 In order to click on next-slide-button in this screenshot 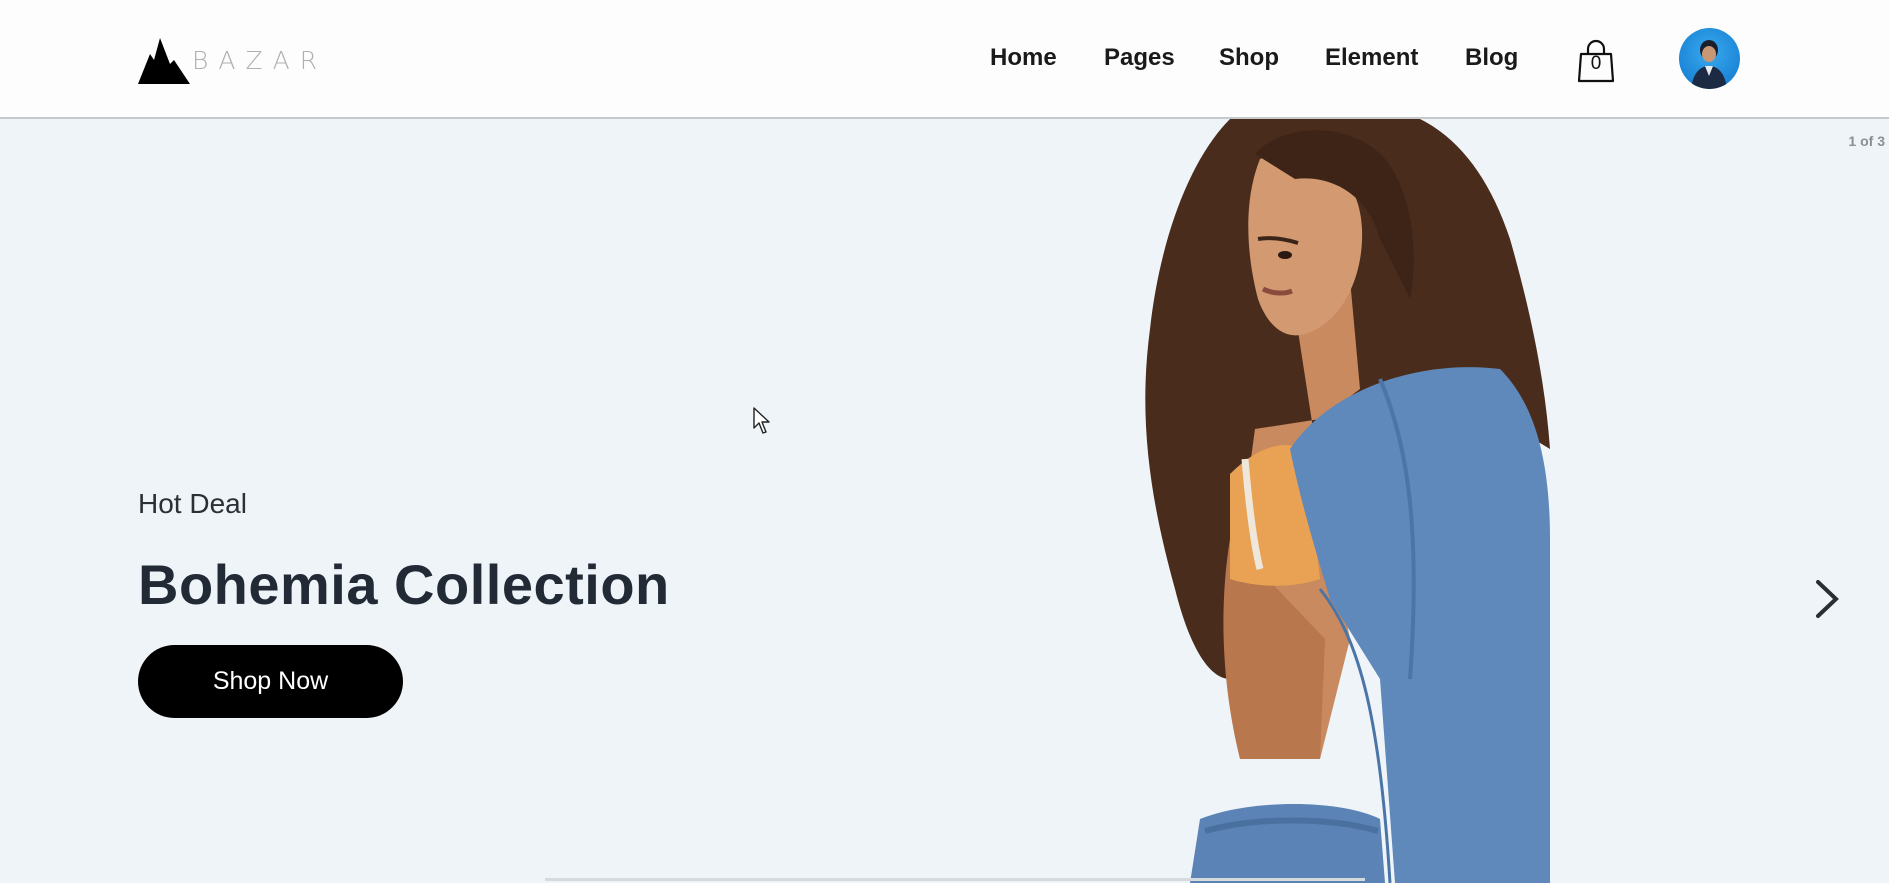, I will do `click(1826, 599)`.